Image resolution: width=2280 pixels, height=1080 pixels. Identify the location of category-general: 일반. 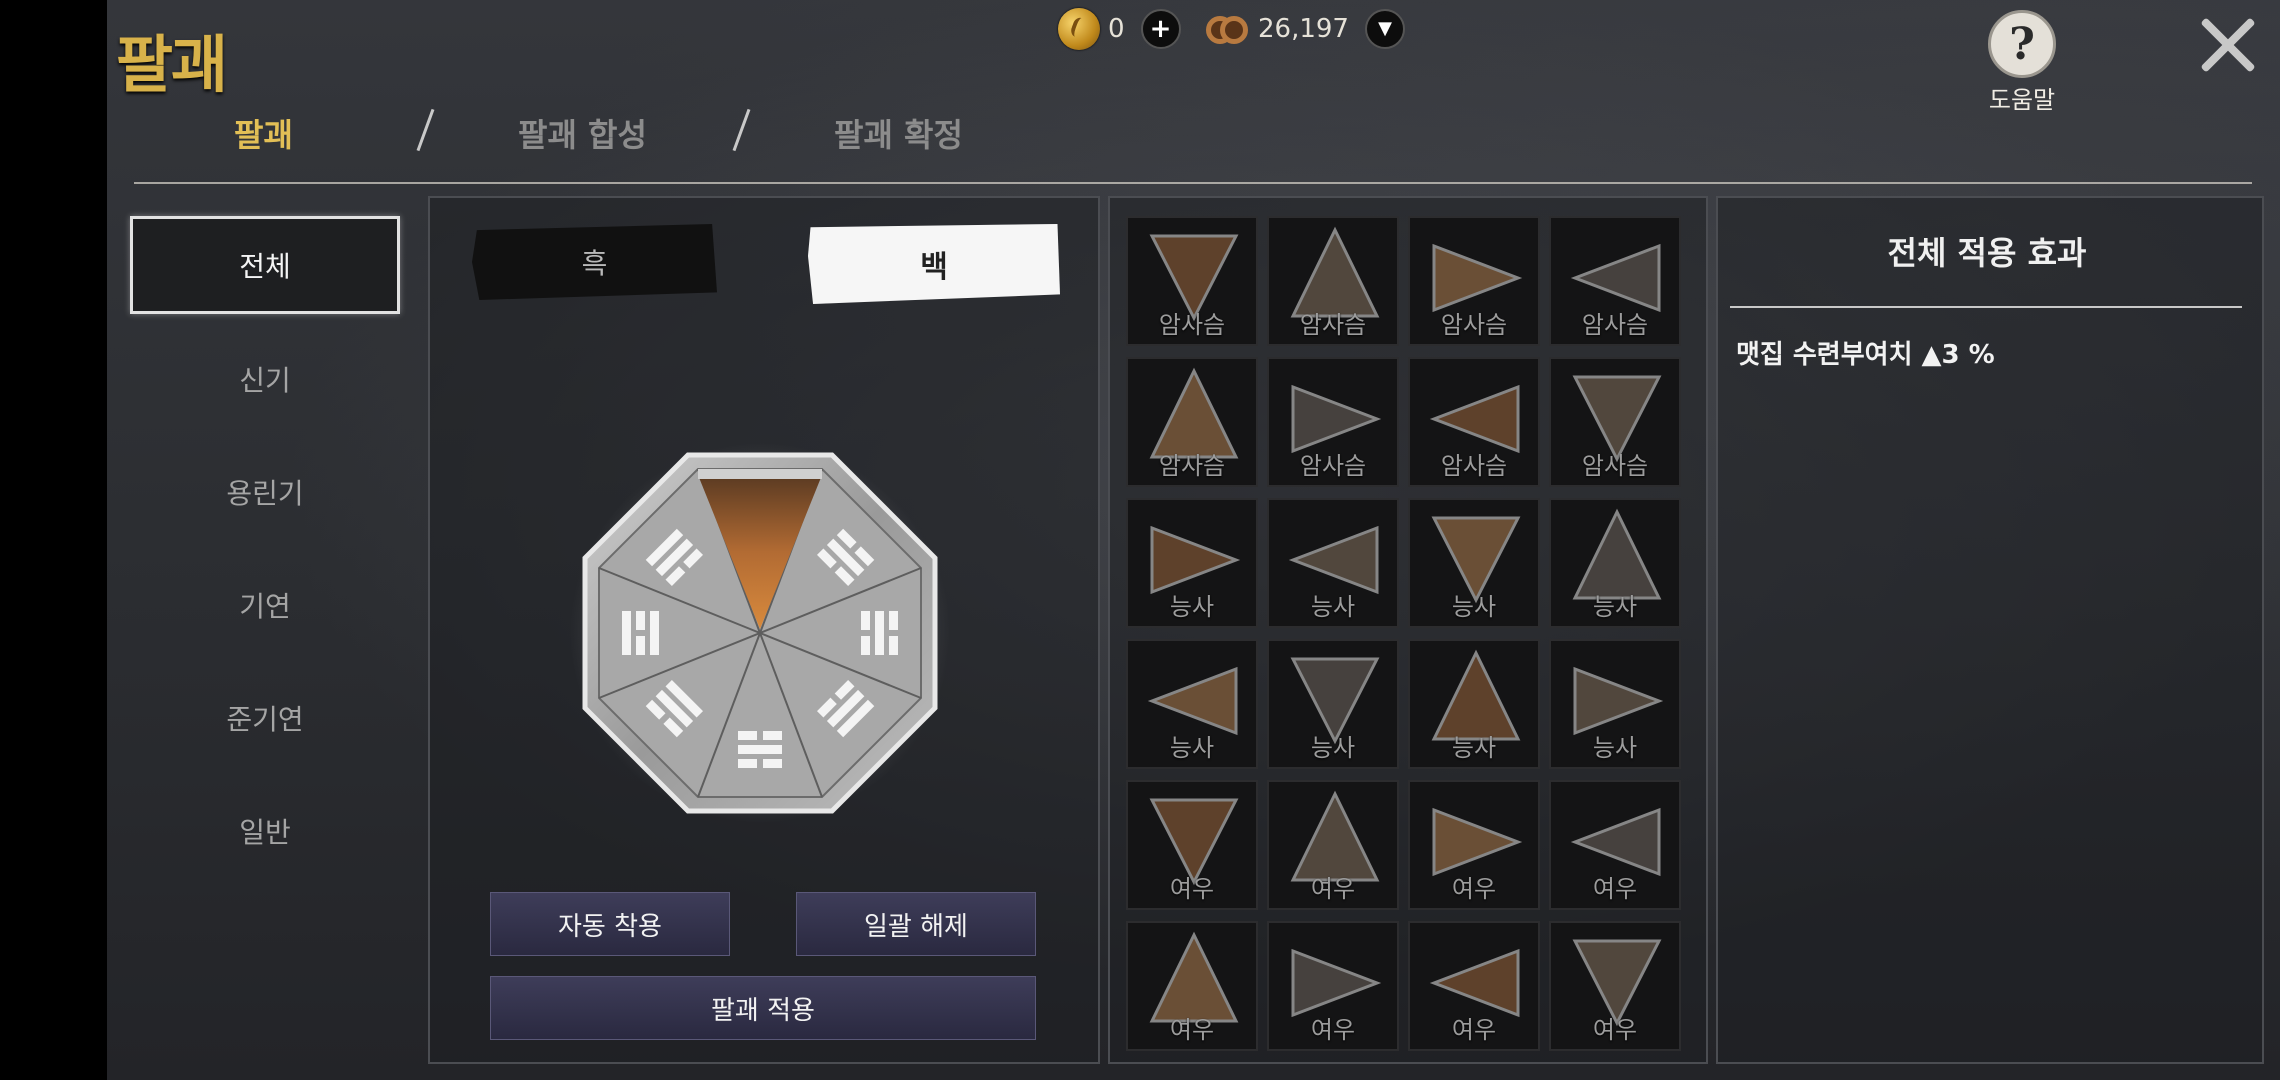
(265, 831).